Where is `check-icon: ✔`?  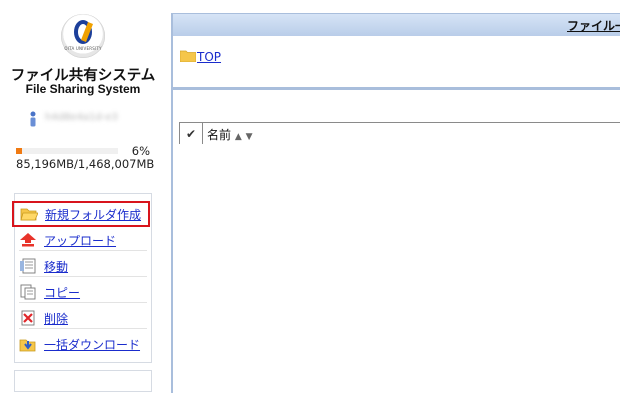 check-icon: ✔ is located at coordinates (191, 134).